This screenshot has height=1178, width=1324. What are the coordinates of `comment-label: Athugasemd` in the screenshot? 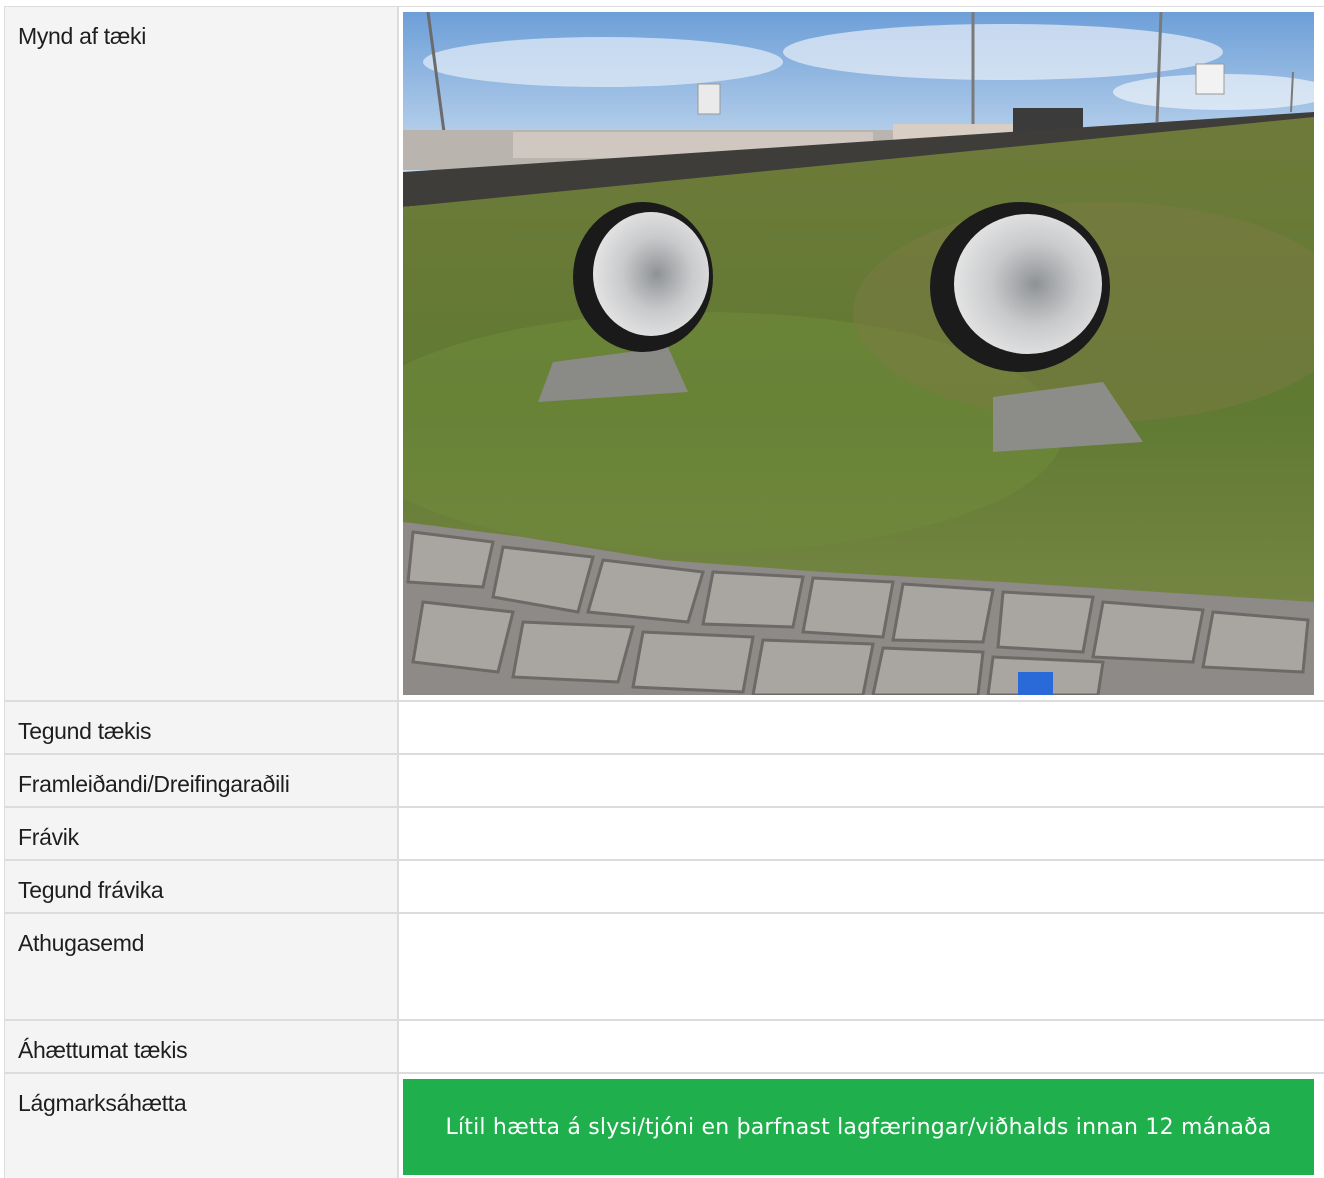 It's located at (201, 966).